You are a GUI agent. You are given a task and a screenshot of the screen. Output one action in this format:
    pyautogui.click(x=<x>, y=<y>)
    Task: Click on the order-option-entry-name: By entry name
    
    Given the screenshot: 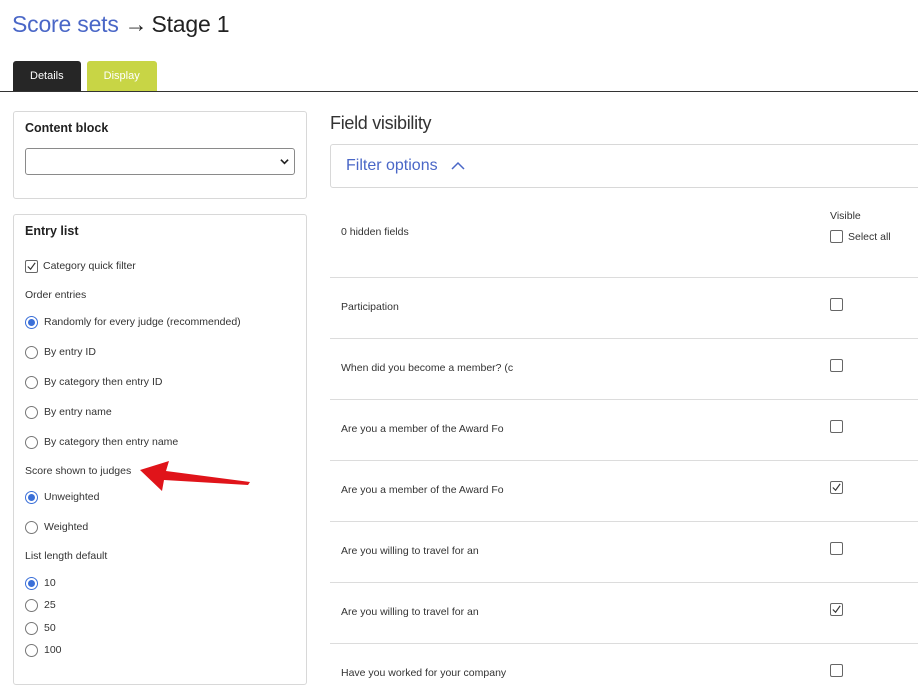 What is the action you would take?
    pyautogui.click(x=68, y=412)
    